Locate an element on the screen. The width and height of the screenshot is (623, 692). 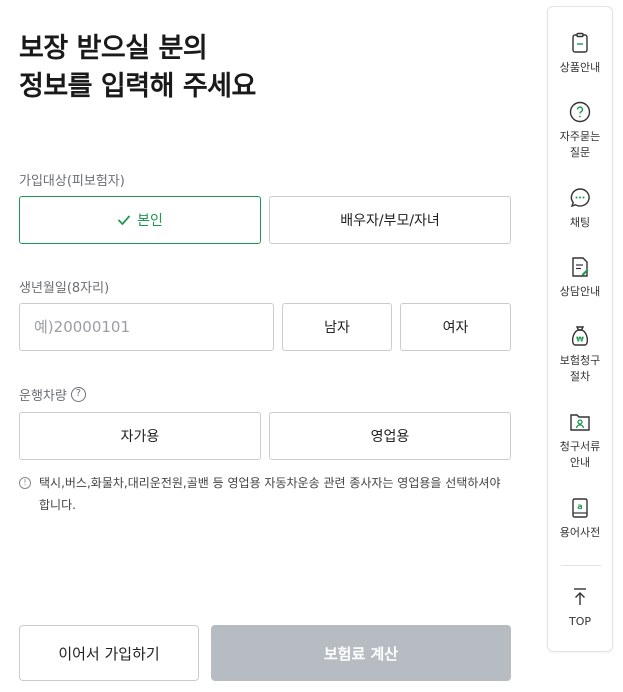
insured-self-label: 본인 is located at coordinates (150, 221).